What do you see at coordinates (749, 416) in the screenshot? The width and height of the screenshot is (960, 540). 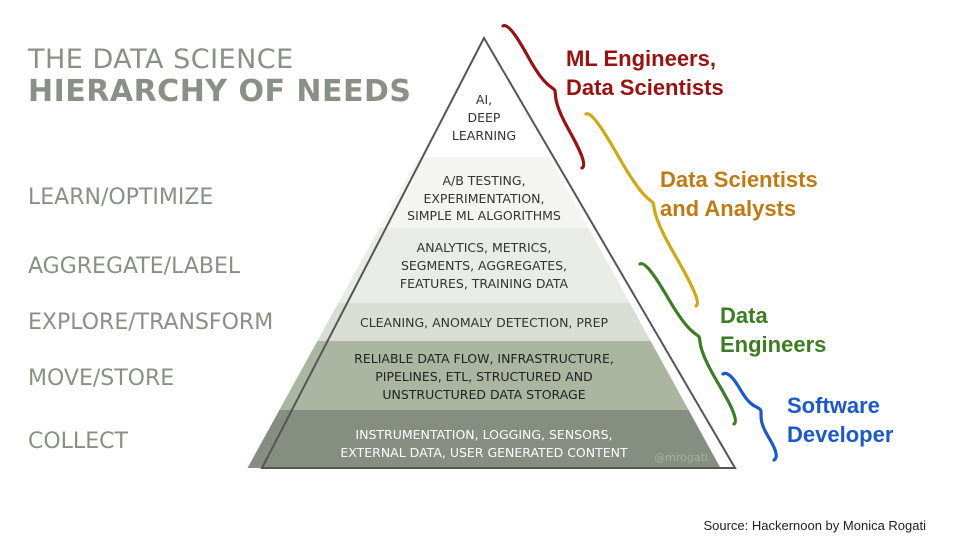 I see `curly-brace-icon` at bounding box center [749, 416].